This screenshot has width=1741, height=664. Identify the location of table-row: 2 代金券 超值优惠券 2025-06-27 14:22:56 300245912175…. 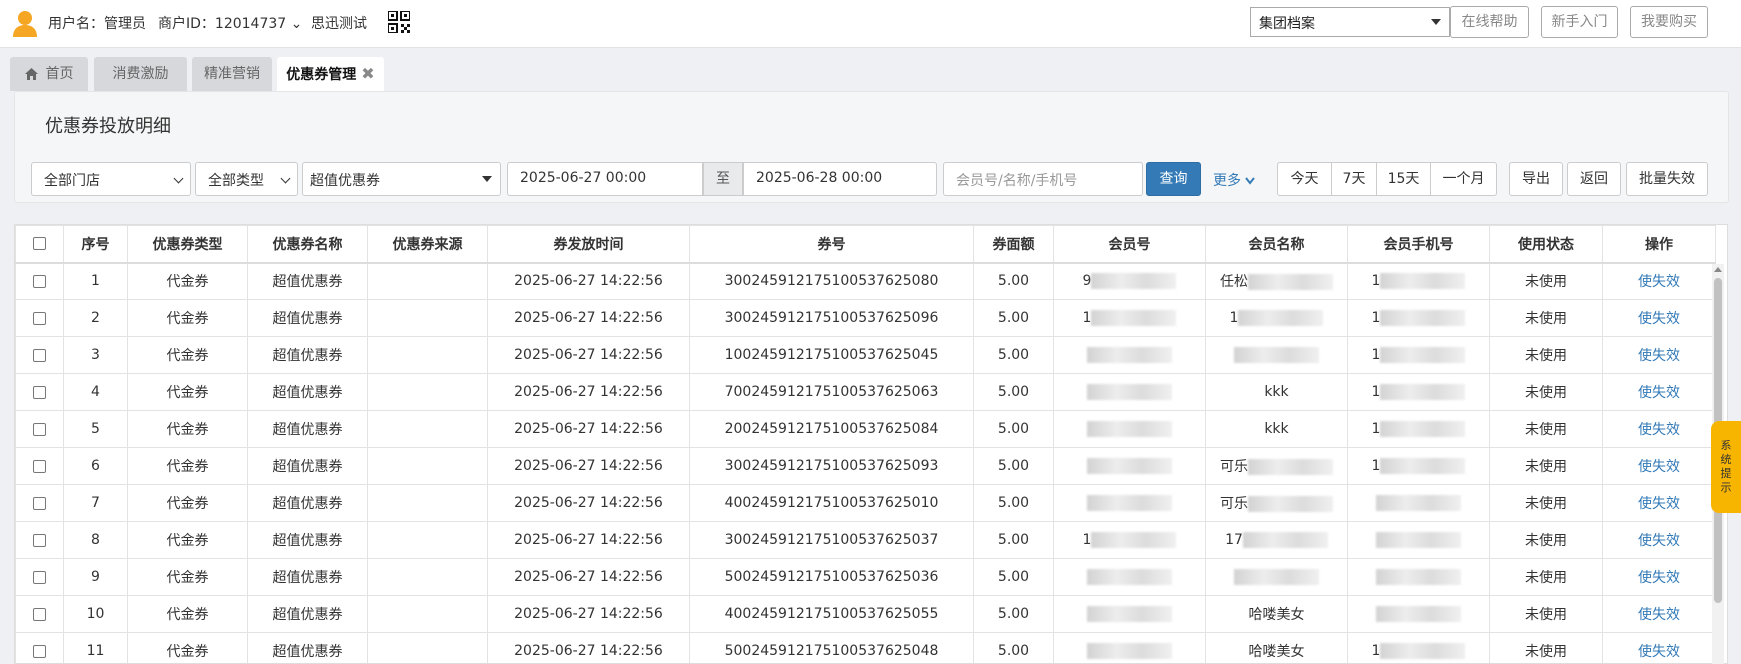
(865, 318).